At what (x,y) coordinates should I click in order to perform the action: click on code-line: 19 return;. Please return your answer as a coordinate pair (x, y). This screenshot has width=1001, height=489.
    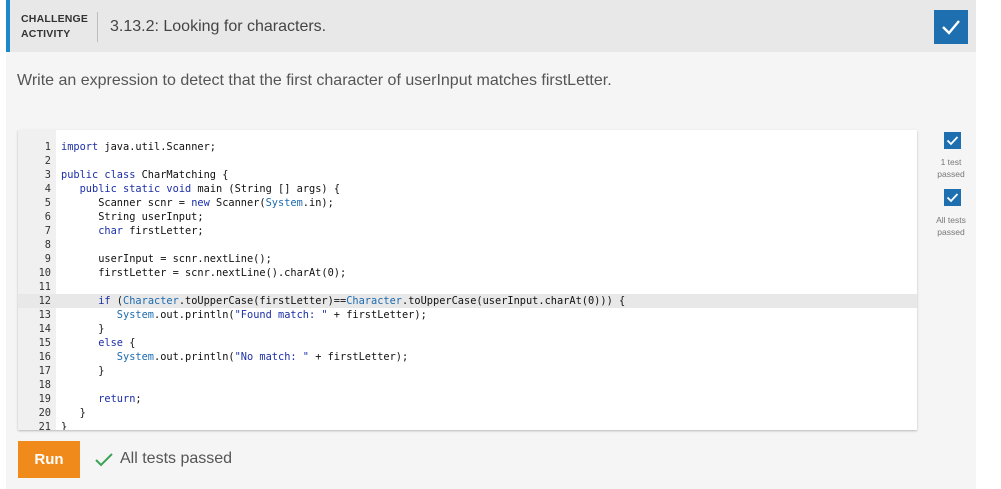
    Looking at the image, I should click on (467, 399).